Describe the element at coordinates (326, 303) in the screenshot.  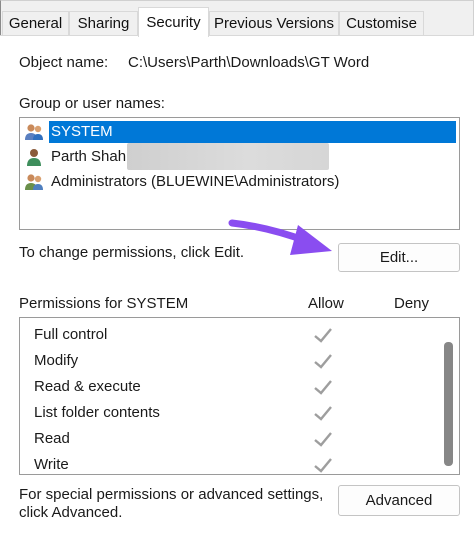
I see `allow-header: Allow` at that location.